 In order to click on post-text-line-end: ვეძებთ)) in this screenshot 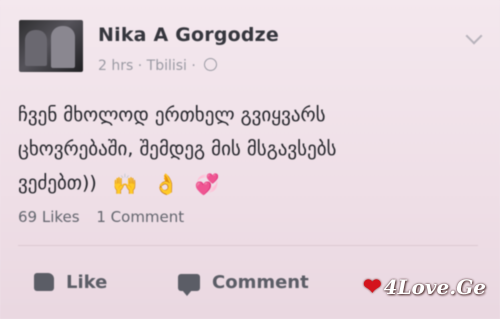, I will do `click(57, 183)`.